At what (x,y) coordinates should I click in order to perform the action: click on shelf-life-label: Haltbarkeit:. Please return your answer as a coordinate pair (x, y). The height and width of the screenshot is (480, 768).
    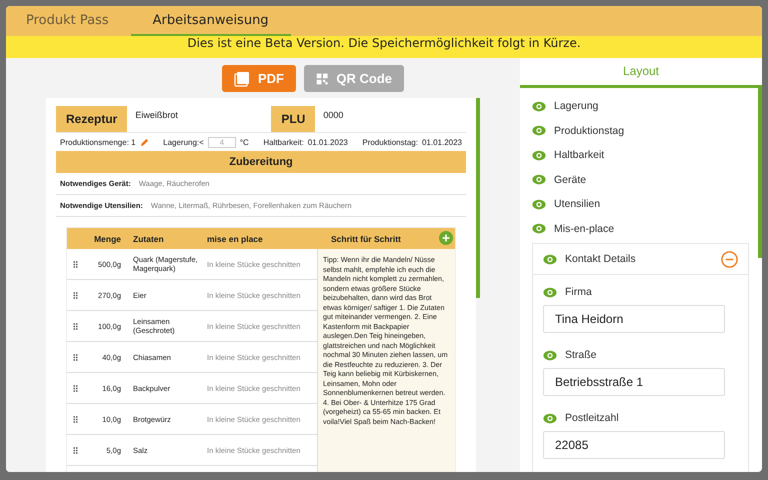
    Looking at the image, I should click on (283, 142).